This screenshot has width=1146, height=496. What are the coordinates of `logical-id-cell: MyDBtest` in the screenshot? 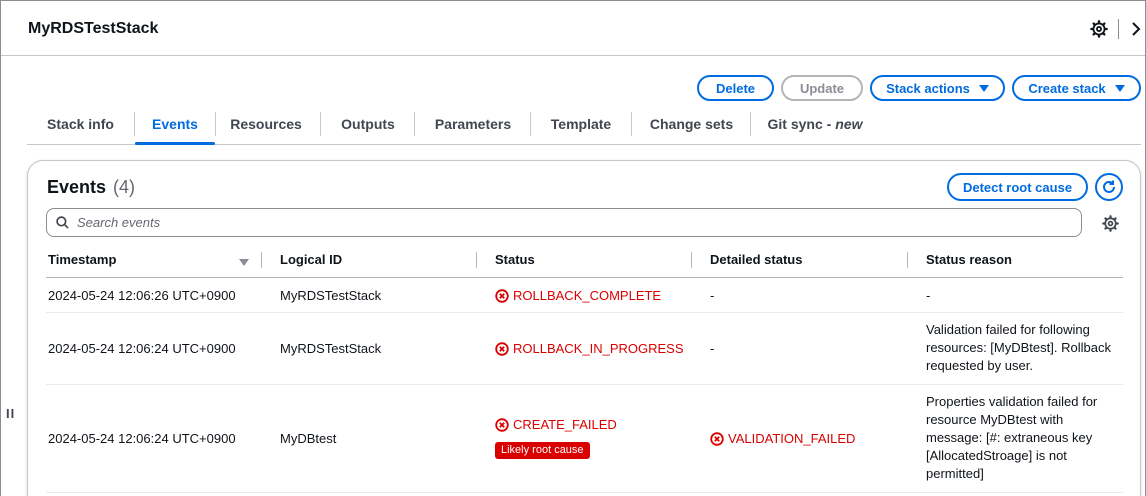 It's located at (308, 438).